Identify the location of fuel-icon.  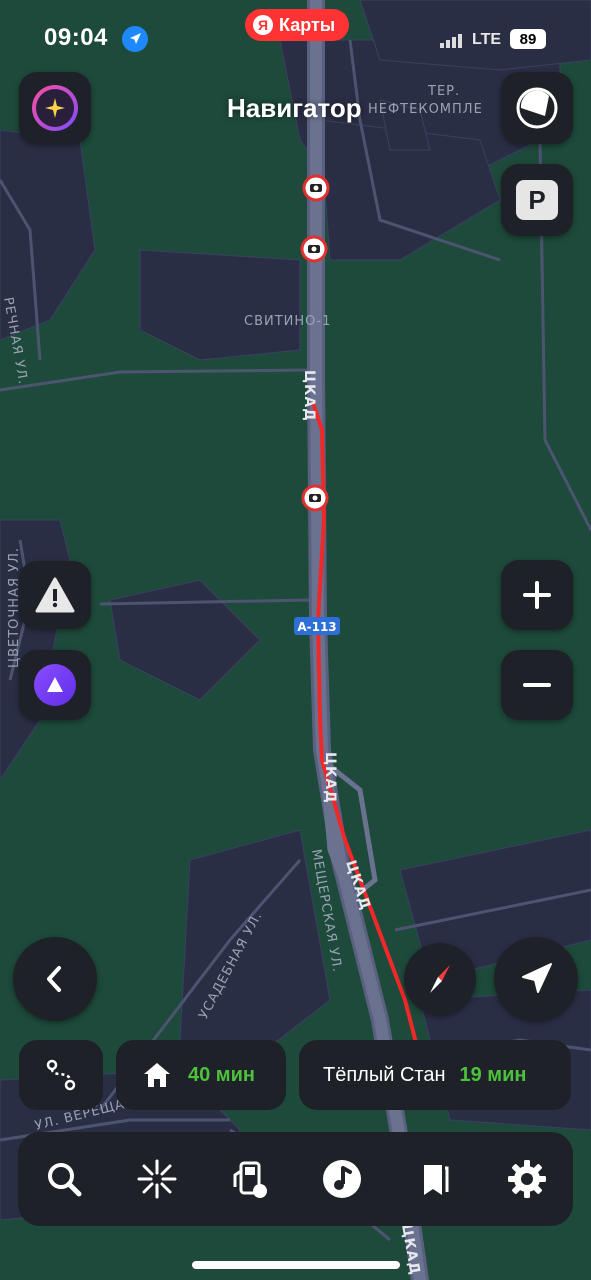
(250, 1179).